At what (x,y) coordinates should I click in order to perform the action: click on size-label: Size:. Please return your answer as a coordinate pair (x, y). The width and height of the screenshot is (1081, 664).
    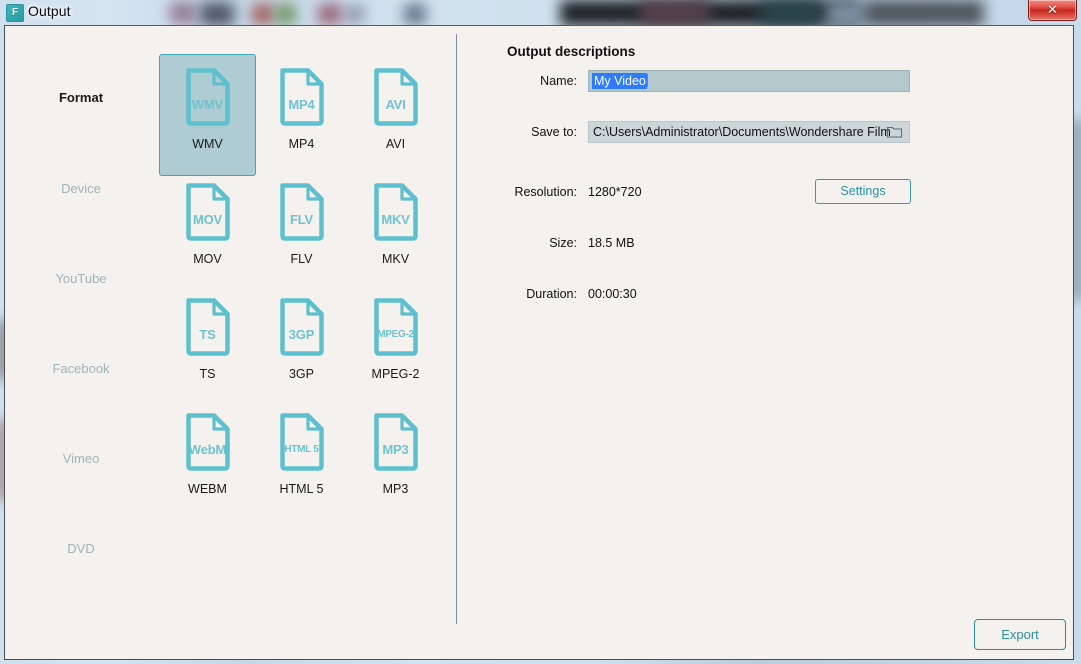
    Looking at the image, I should click on (563, 243).